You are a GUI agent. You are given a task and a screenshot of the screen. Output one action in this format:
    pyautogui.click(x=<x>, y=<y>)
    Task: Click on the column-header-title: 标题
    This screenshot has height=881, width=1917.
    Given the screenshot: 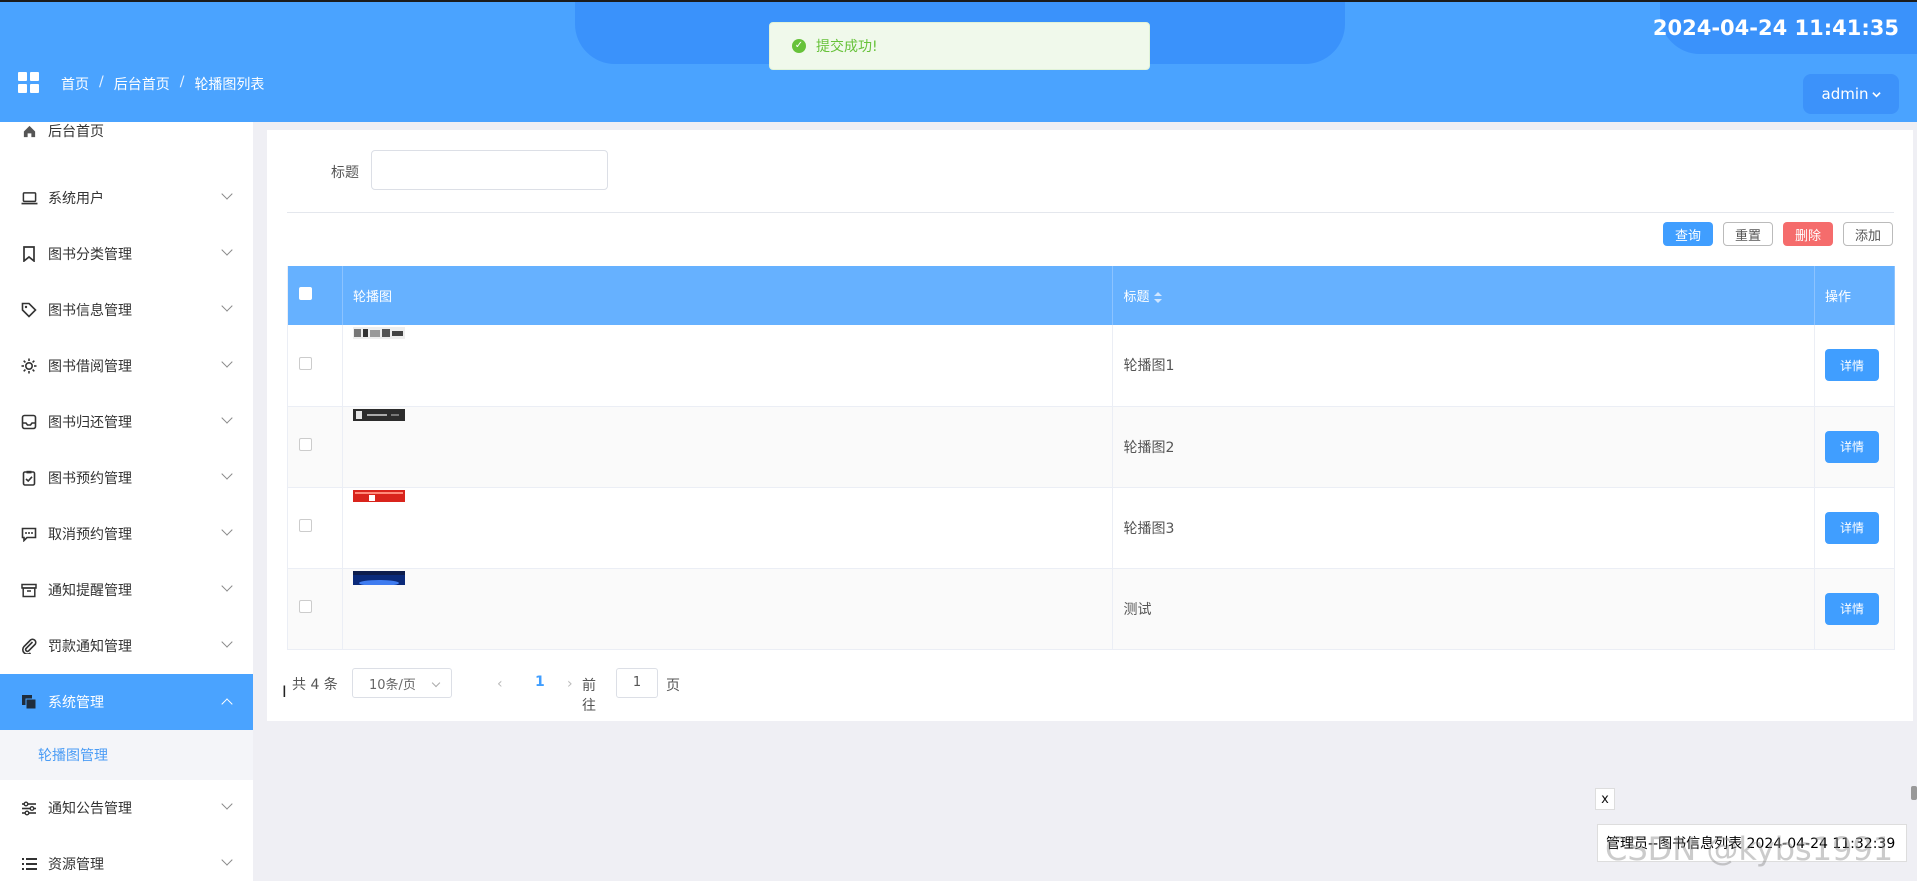 What is the action you would take?
    pyautogui.click(x=1463, y=295)
    